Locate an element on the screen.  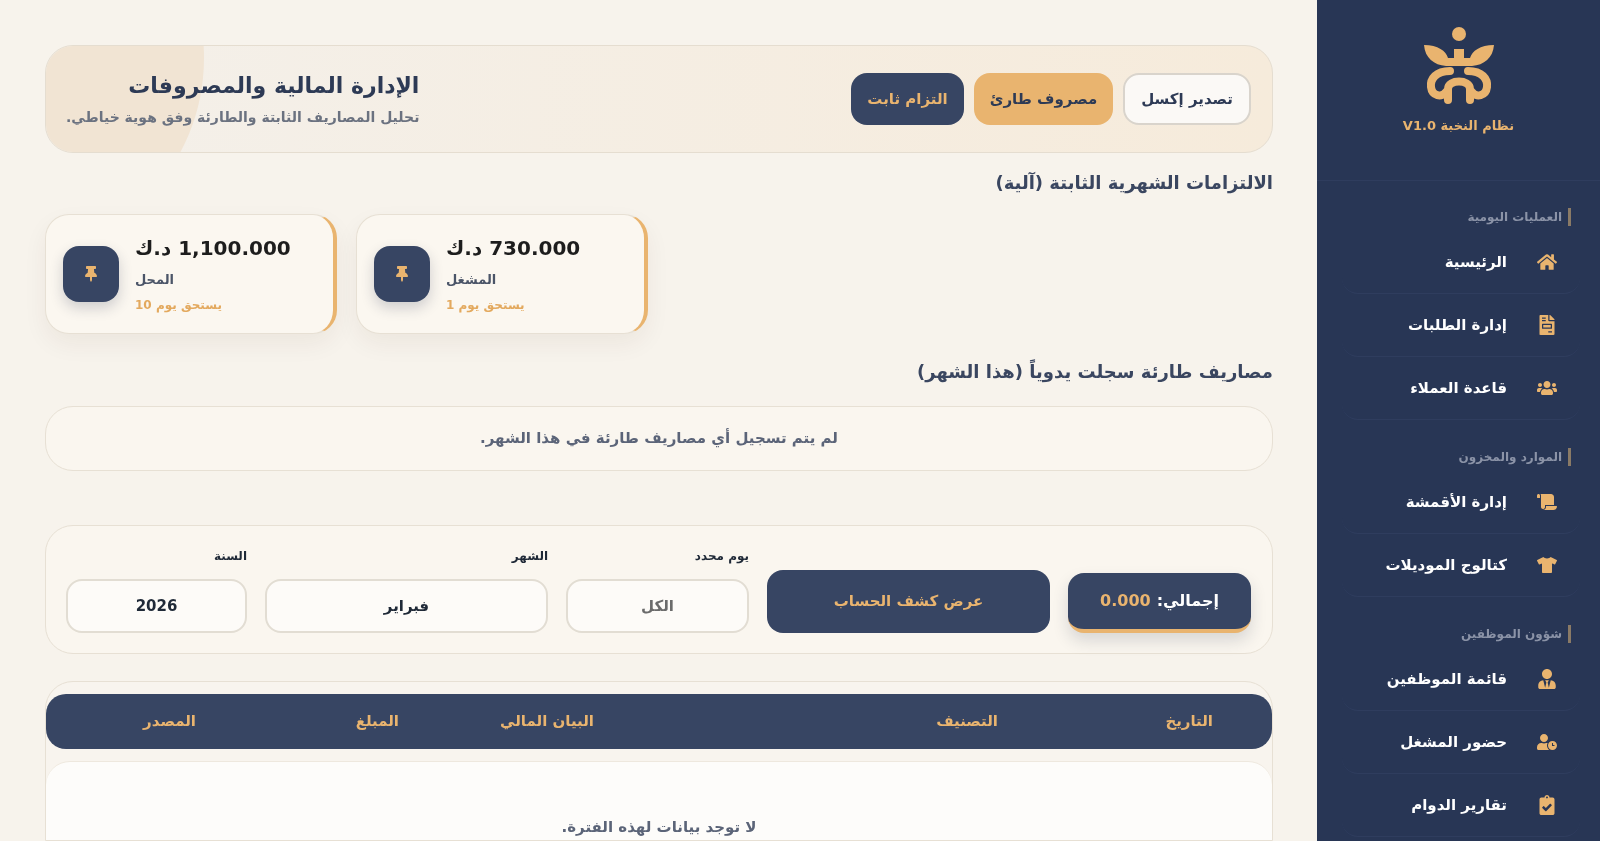
users-icon is located at coordinates (1547, 388).